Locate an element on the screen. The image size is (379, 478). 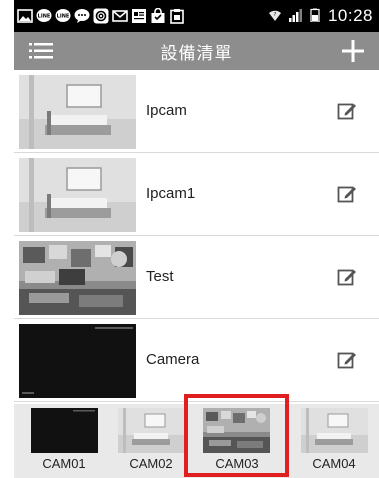
device-name: Ipcam1 is located at coordinates (171, 193).